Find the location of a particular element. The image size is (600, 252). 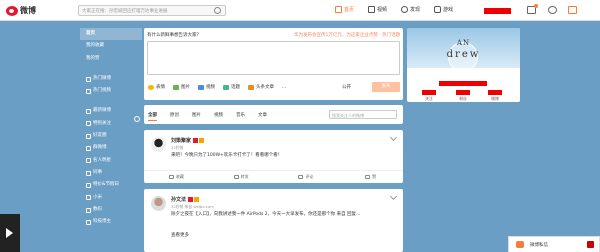

send-button: 发布 is located at coordinates (386, 87).